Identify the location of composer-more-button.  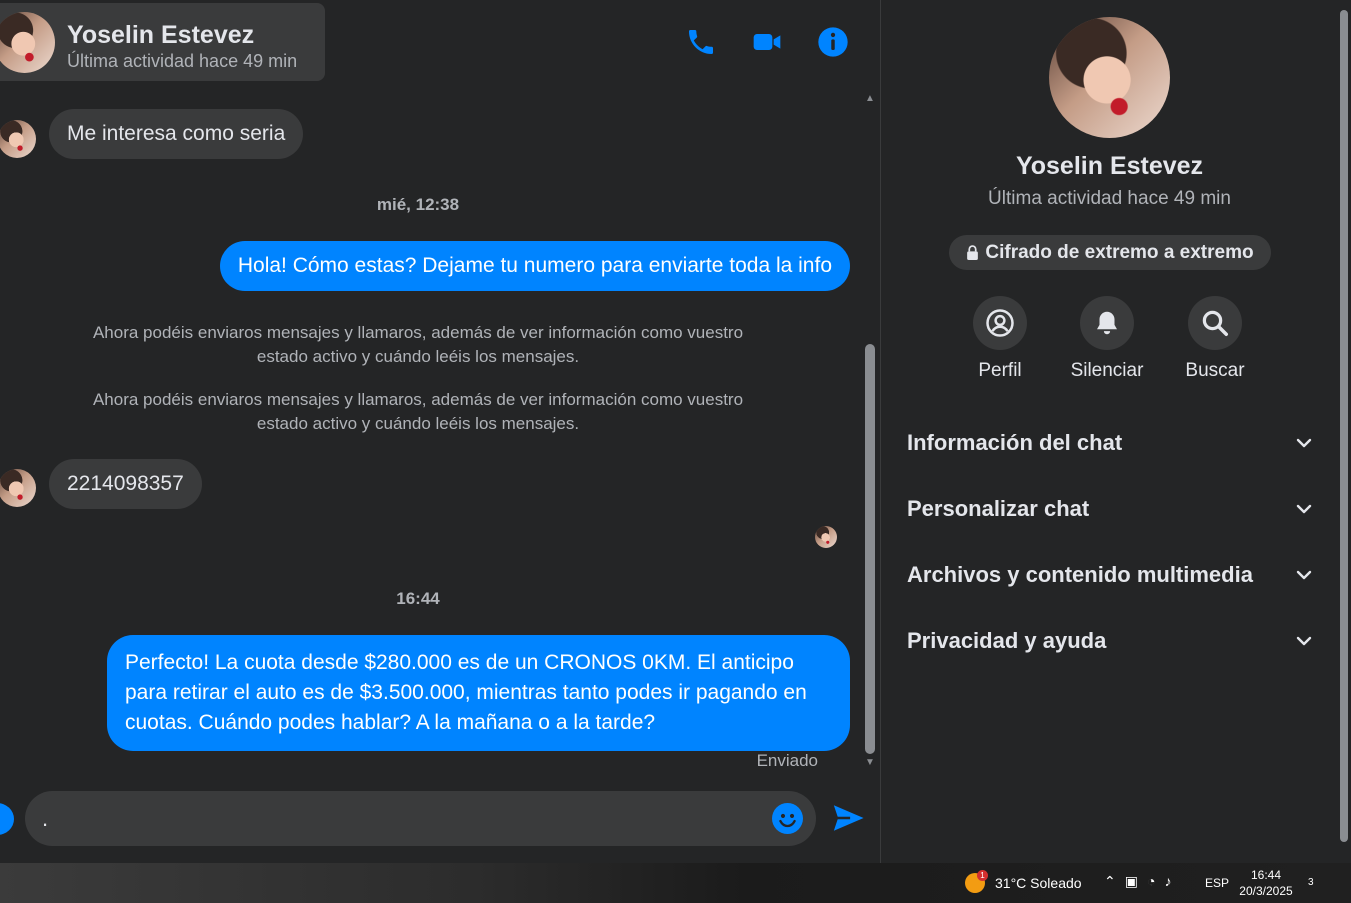
(7, 819).